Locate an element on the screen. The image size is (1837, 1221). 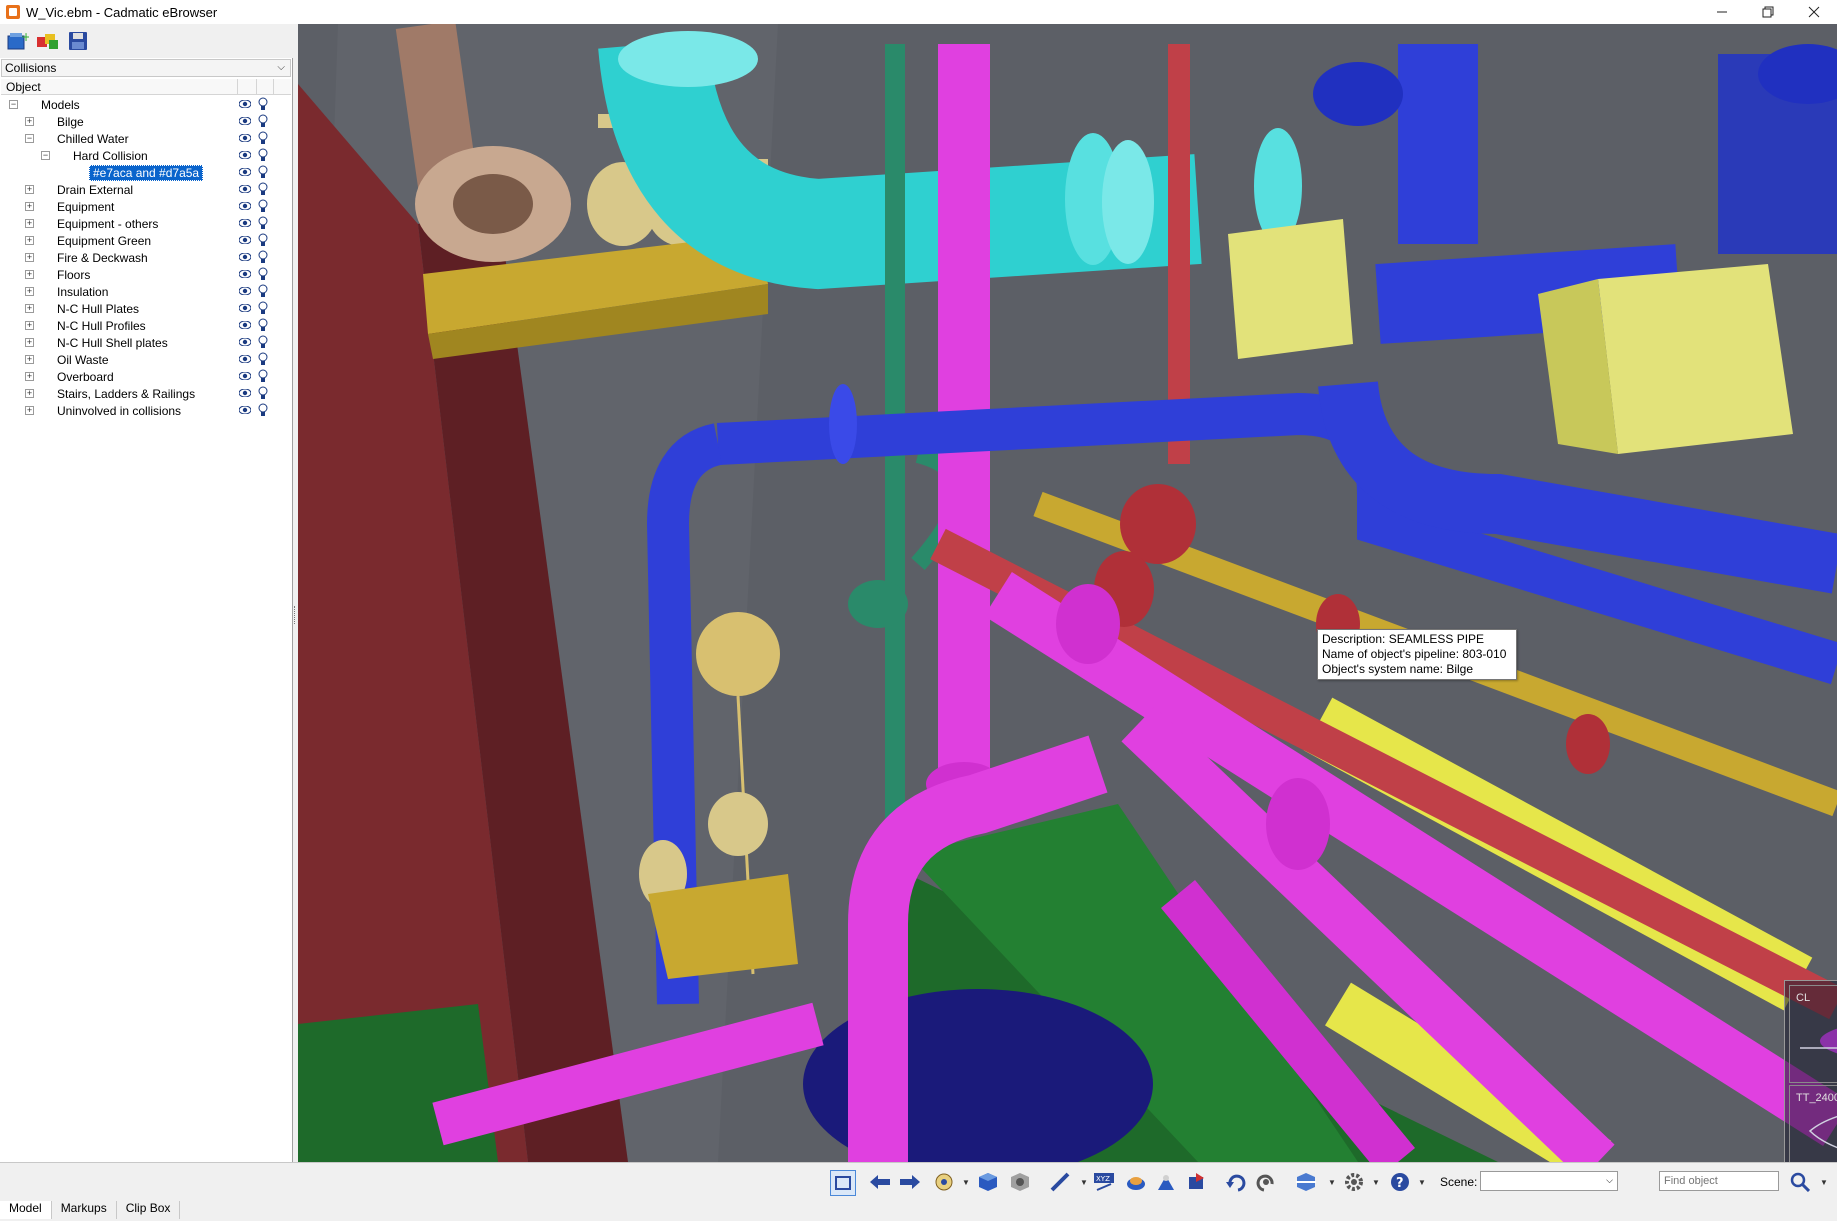
view-selector-dropdown: Collisions ⌵ is located at coordinates (146, 68).